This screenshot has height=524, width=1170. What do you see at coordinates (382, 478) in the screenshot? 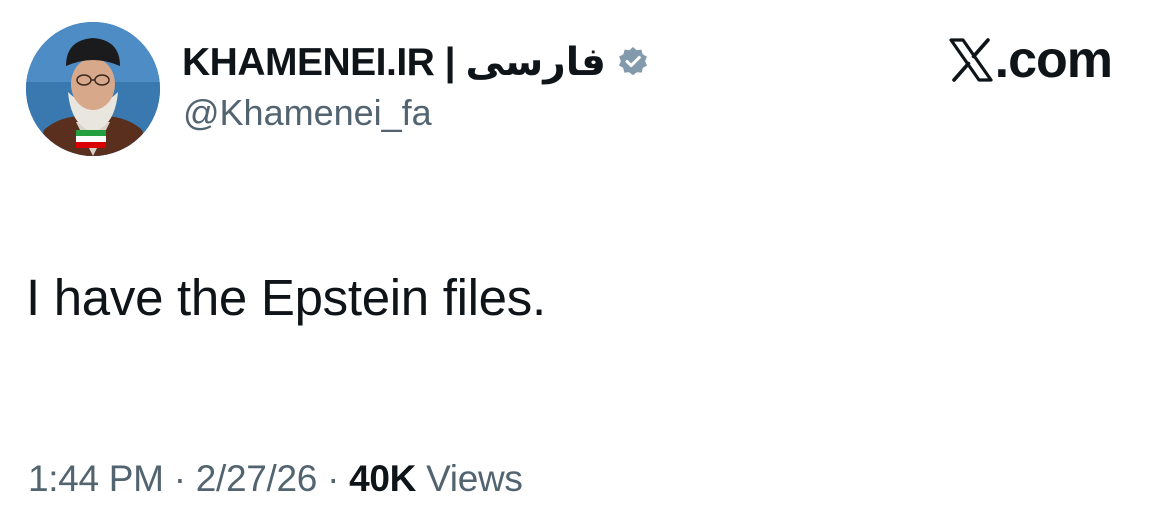
I see `views-count: 40K` at bounding box center [382, 478].